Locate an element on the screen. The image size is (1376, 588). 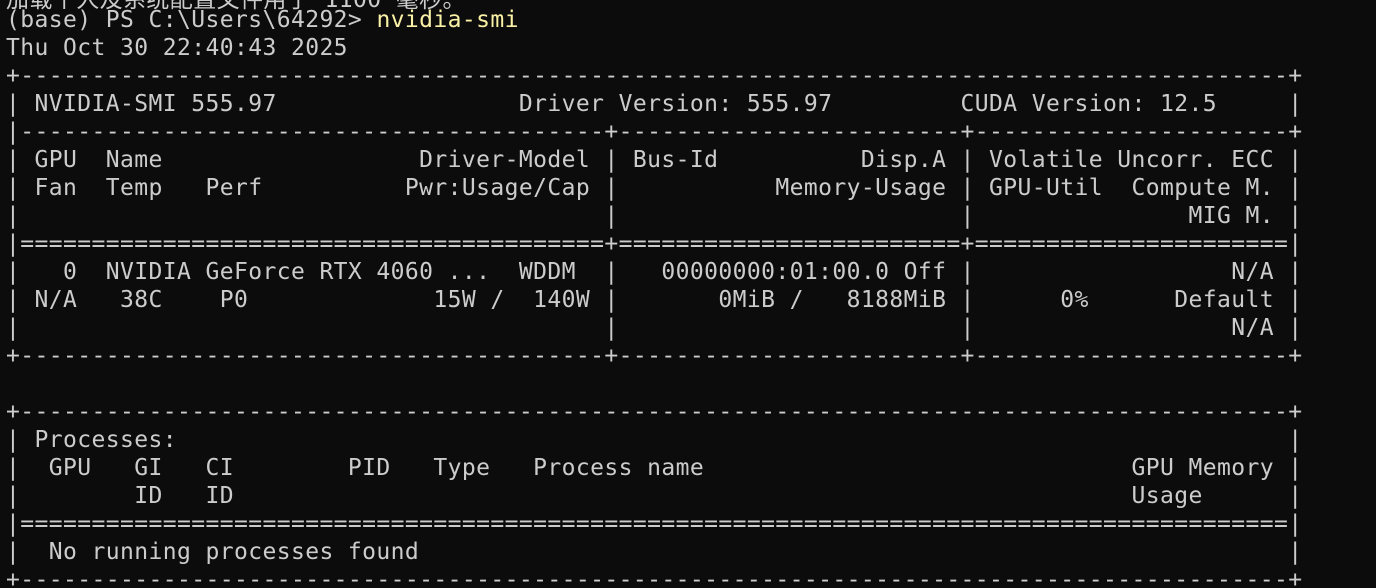
output-line-timestamp: Thu Oct 30 22:40:43 2025 is located at coordinates (177, 48).